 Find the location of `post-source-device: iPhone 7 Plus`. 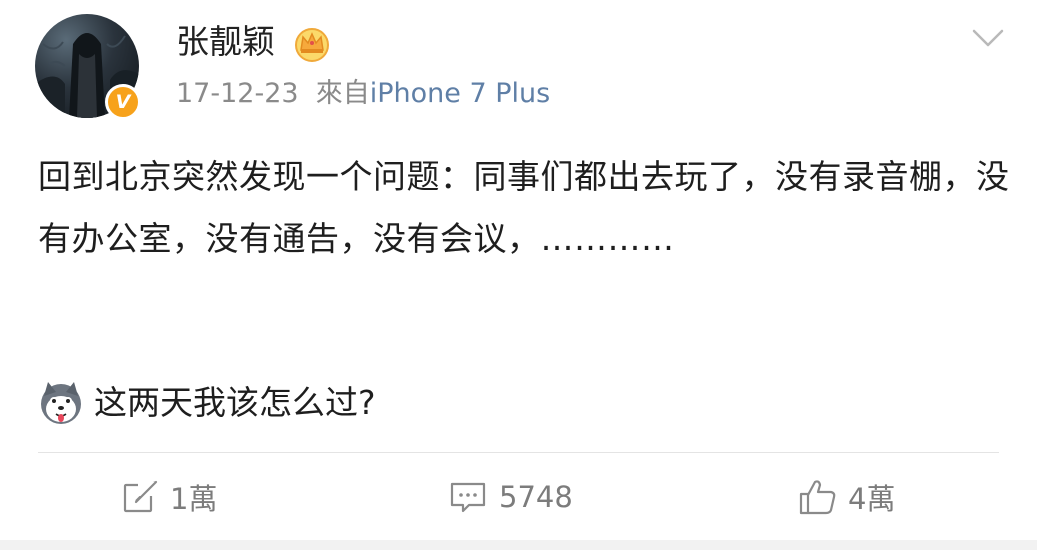

post-source-device: iPhone 7 Plus is located at coordinates (460, 93).